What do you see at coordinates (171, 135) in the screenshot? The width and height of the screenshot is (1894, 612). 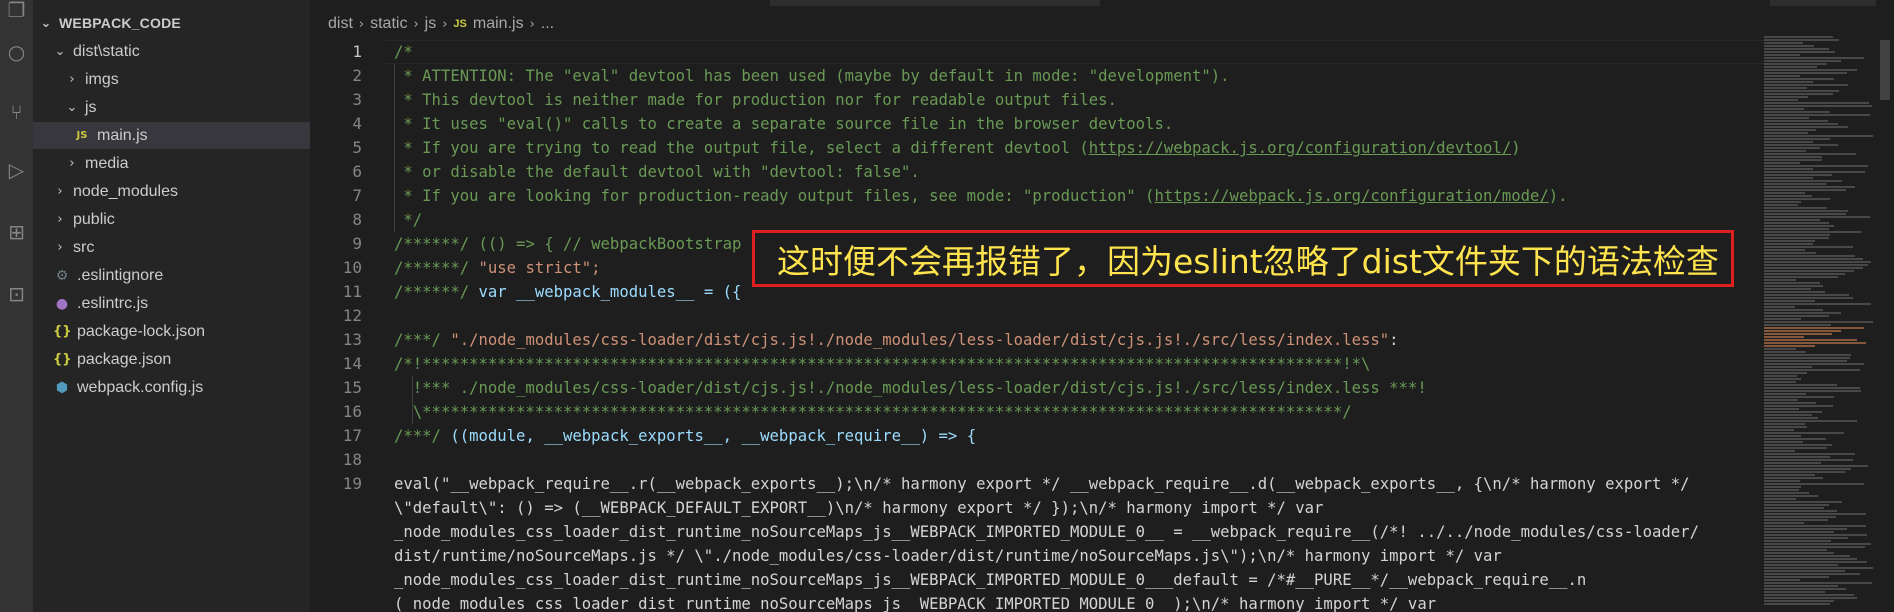 I see `tree-file-main-js: JS main.js` at bounding box center [171, 135].